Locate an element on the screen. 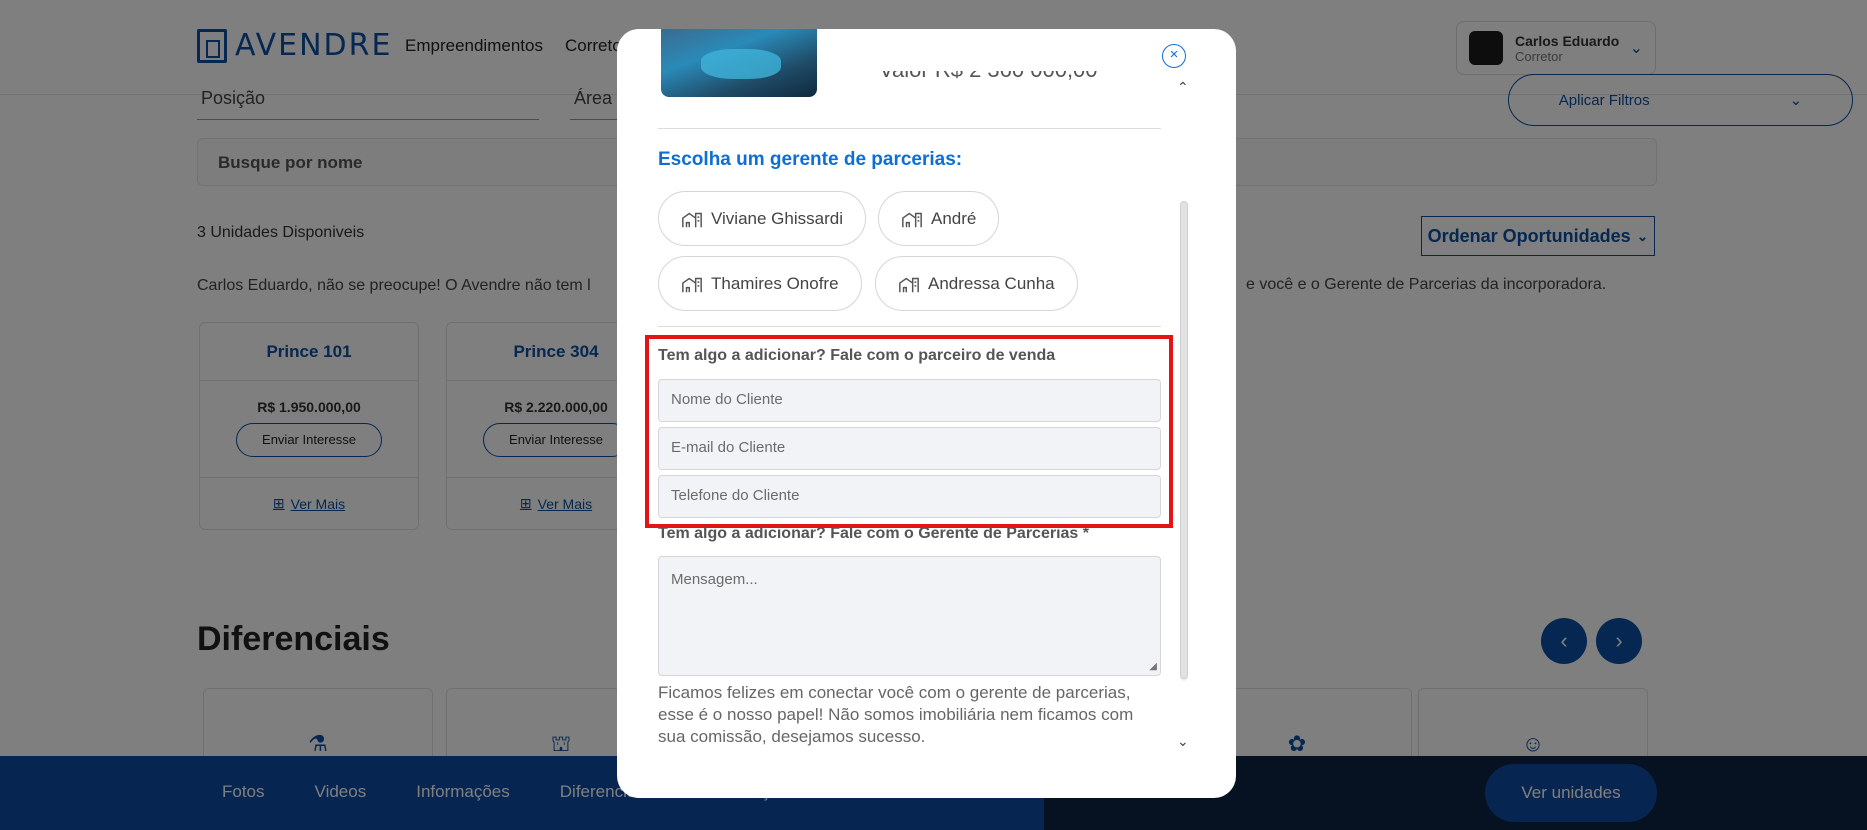 Image resolution: width=1867 pixels, height=830 pixels. manager-chip: Thamires Onofre is located at coordinates (760, 283).